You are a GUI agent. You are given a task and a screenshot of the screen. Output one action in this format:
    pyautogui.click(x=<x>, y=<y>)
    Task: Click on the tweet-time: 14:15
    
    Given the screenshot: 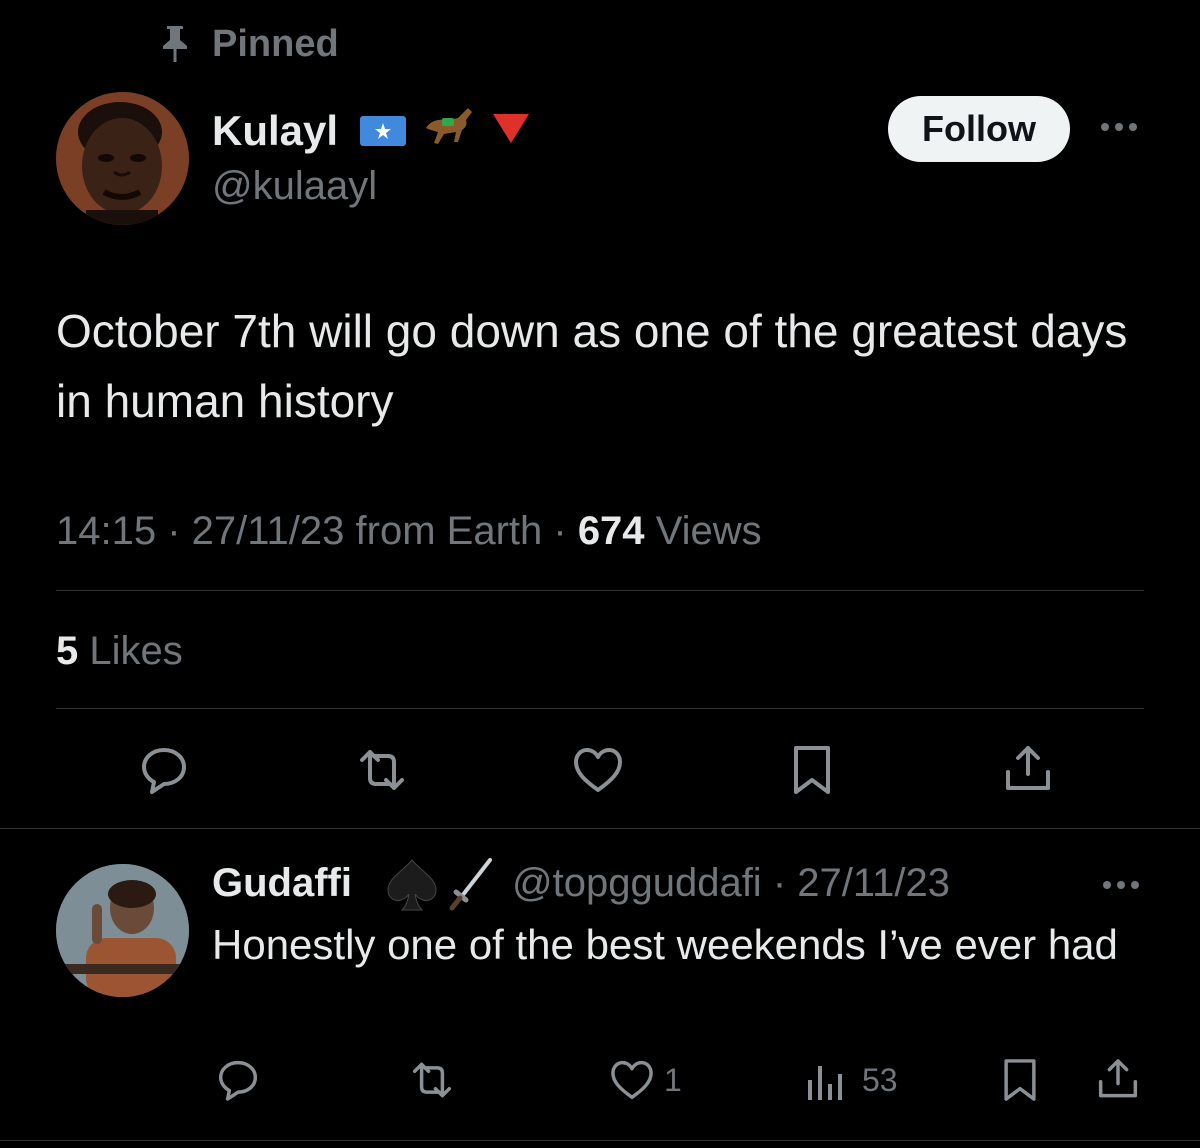 What is the action you would take?
    pyautogui.click(x=106, y=531)
    